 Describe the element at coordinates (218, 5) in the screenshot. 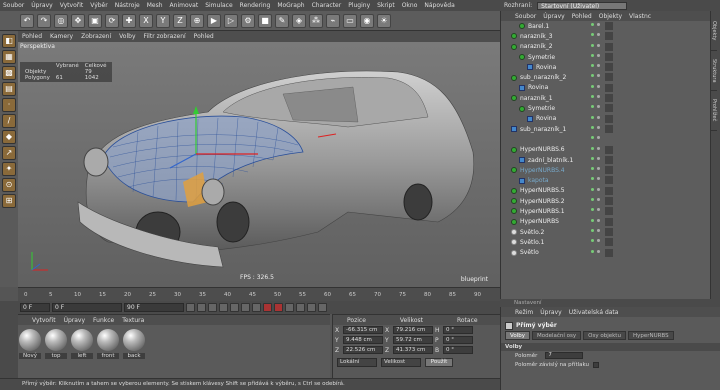

I see `menu-item-7: Simulace` at that location.